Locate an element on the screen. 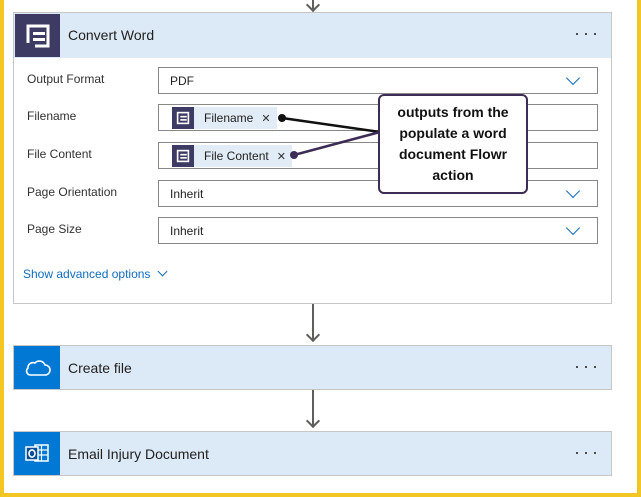 The image size is (641, 497). show-advanced-options-link: Show advanced options is located at coordinates (95, 273).